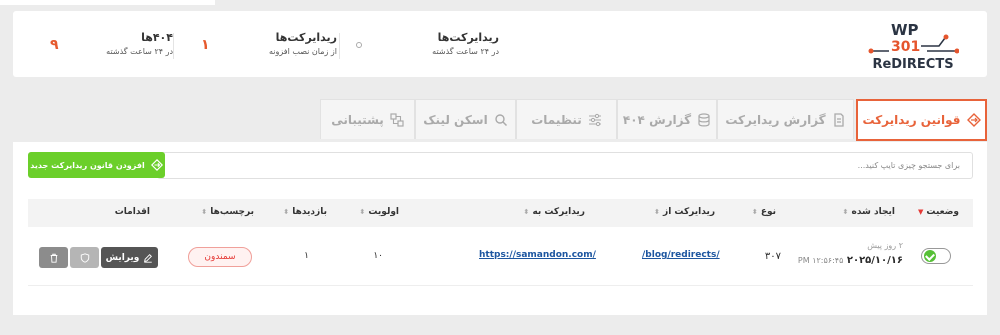 Image resolution: width=1000 pixels, height=335 pixels. Describe the element at coordinates (378, 256) in the screenshot. I see `priority-value: ۱۰` at that location.